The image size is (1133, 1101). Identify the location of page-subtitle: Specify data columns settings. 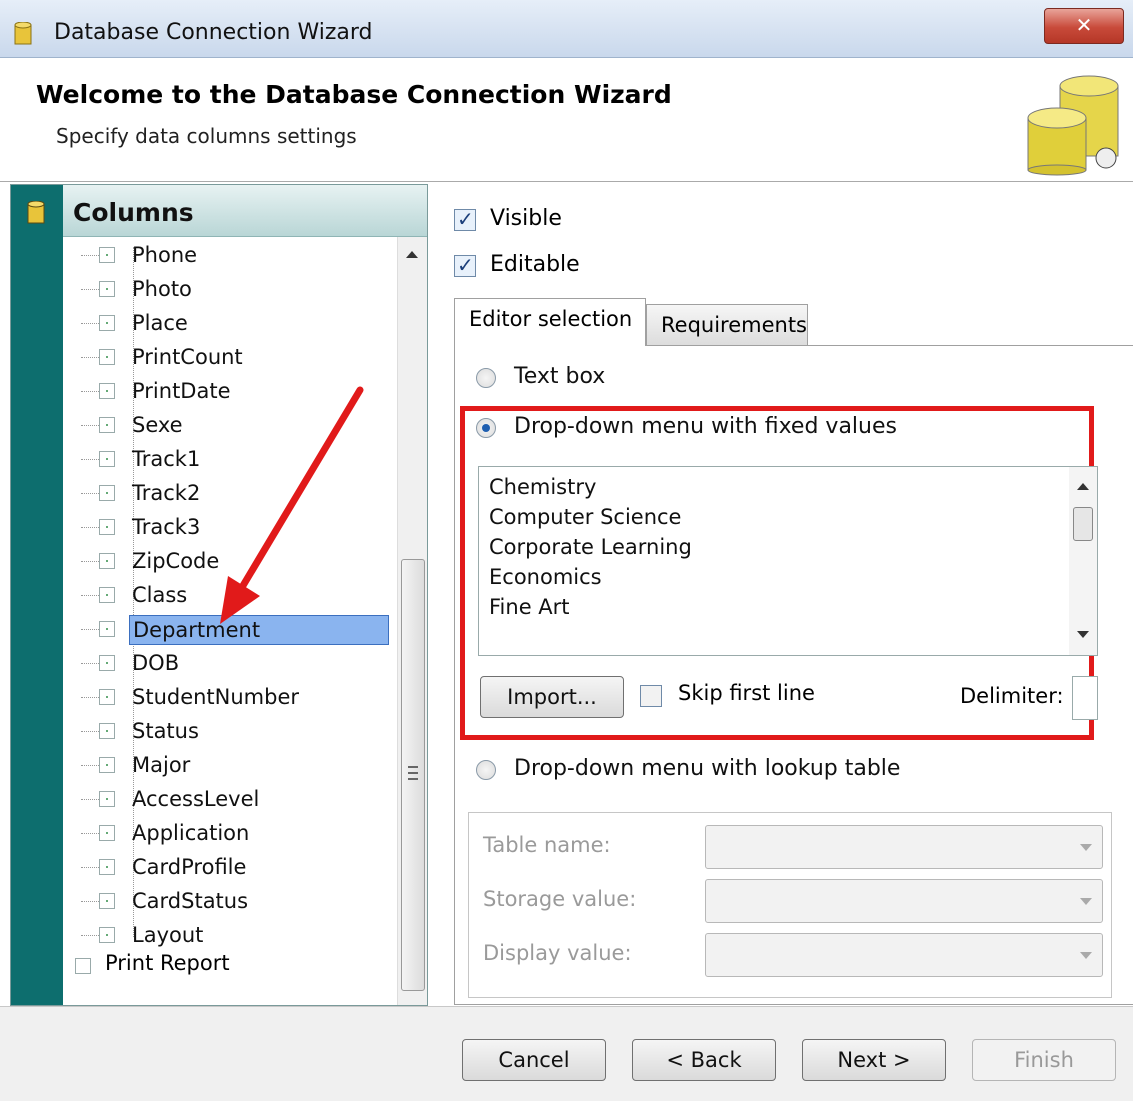
(206, 136).